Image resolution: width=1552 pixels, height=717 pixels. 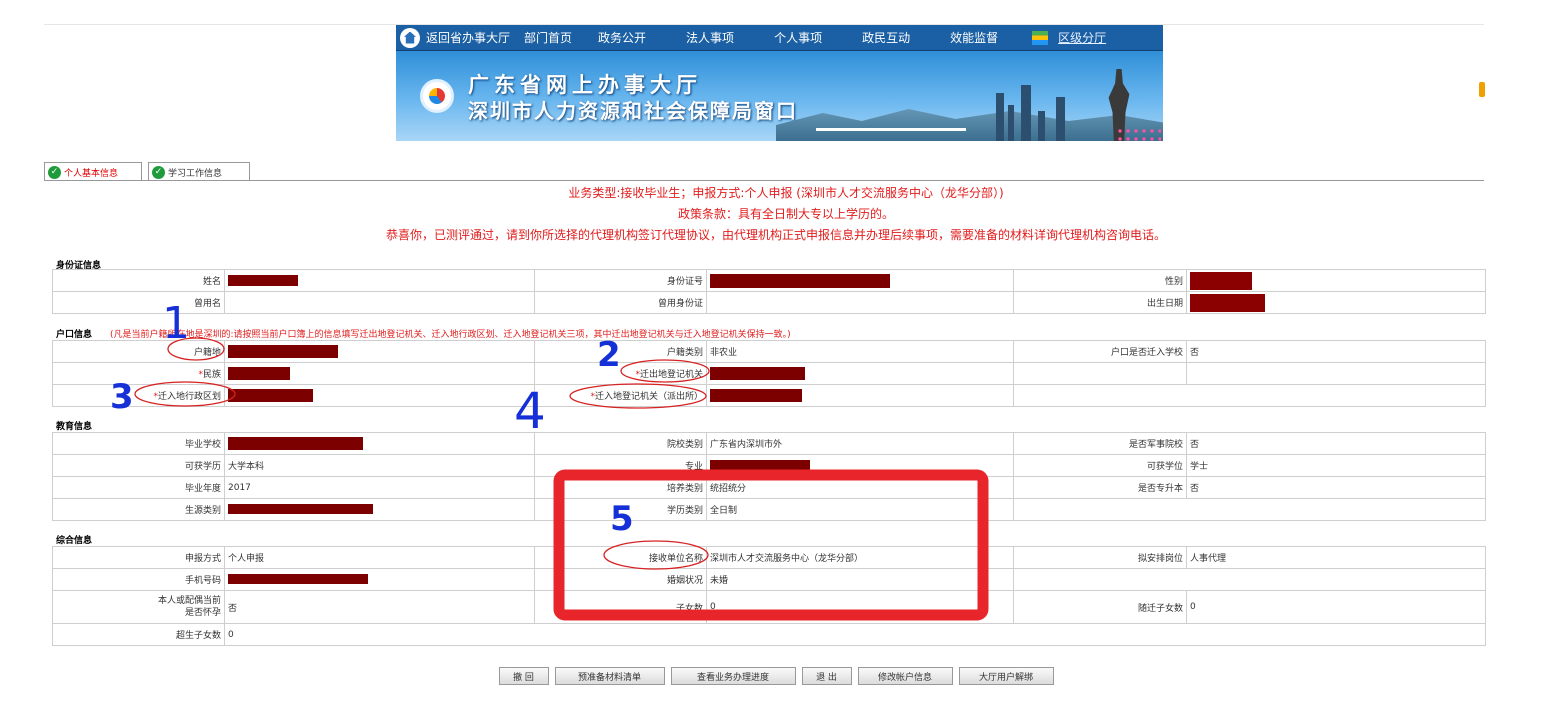 I want to click on in-org-label-text: 迁入地登记机关（派出所）, so click(x=648, y=397).